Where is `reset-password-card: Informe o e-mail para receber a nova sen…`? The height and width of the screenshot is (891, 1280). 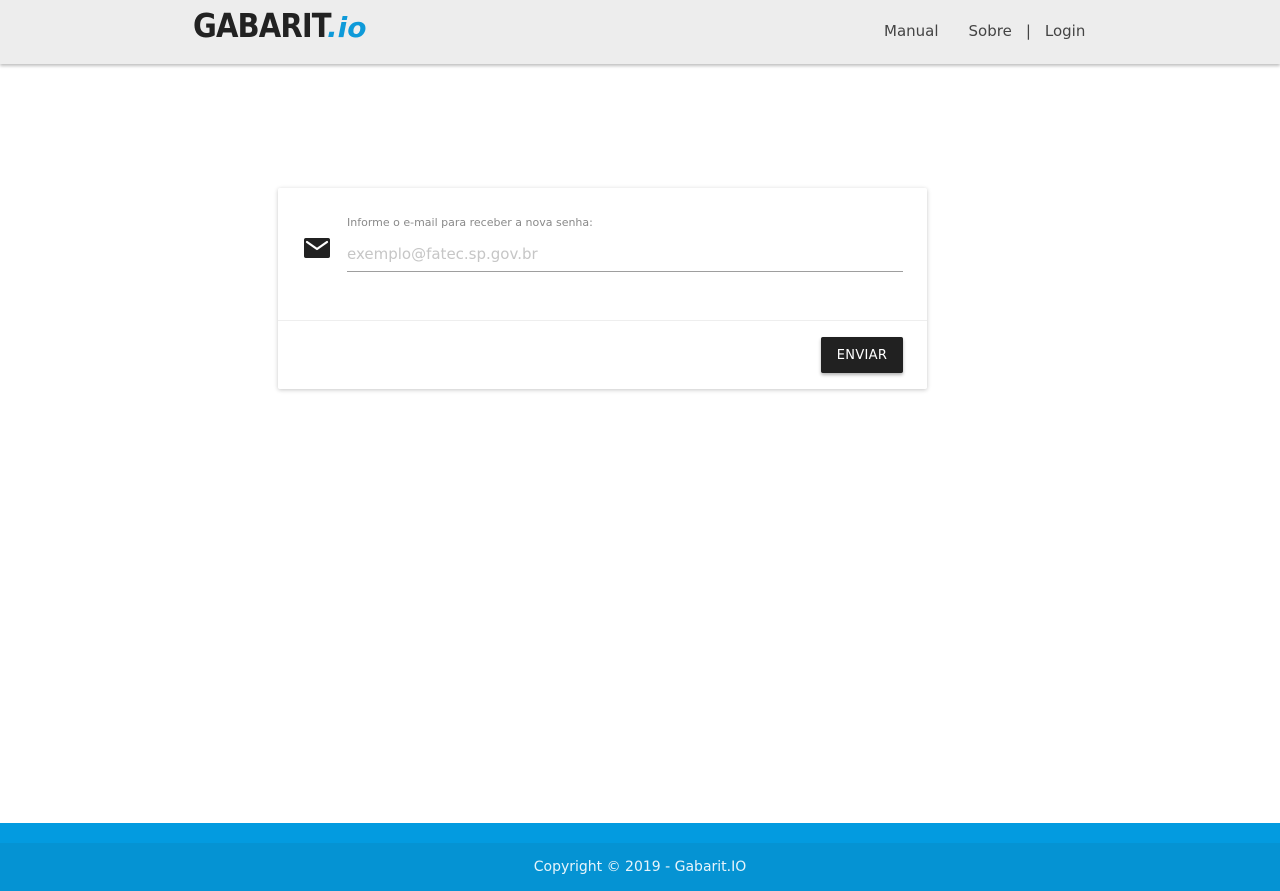 reset-password-card: Informe o e-mail para receber a nova sen… is located at coordinates (602, 288).